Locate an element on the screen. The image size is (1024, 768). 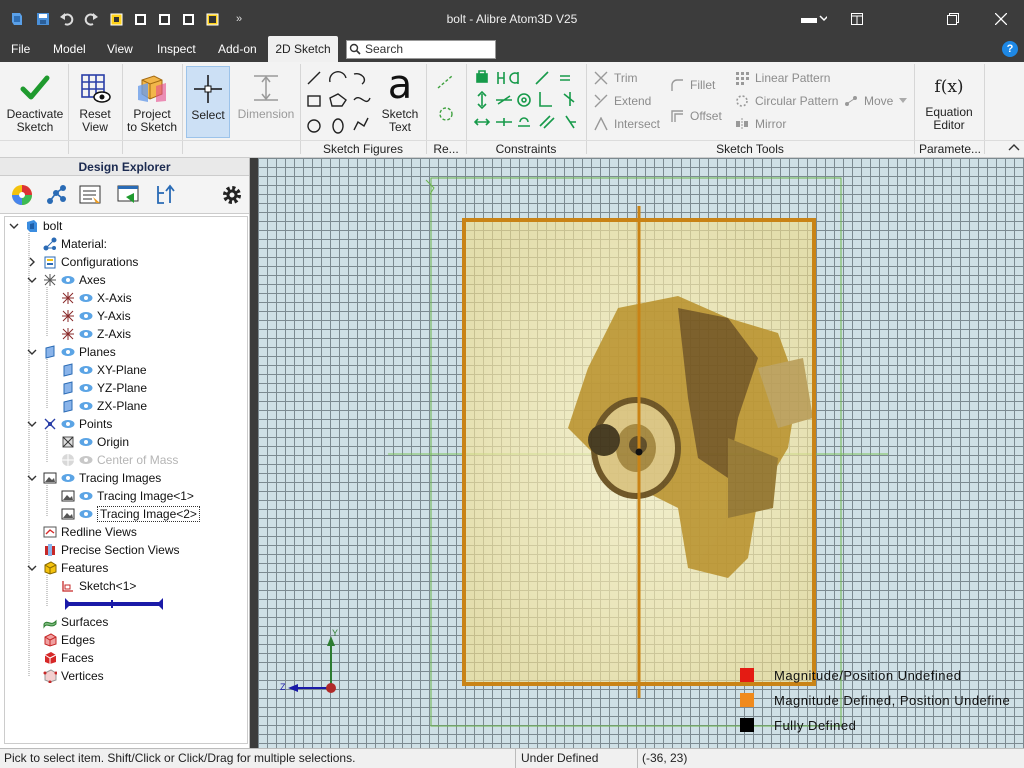
tree-item-tracing-image-1: Tracing Image<1> is located at coordinates (127, 496).